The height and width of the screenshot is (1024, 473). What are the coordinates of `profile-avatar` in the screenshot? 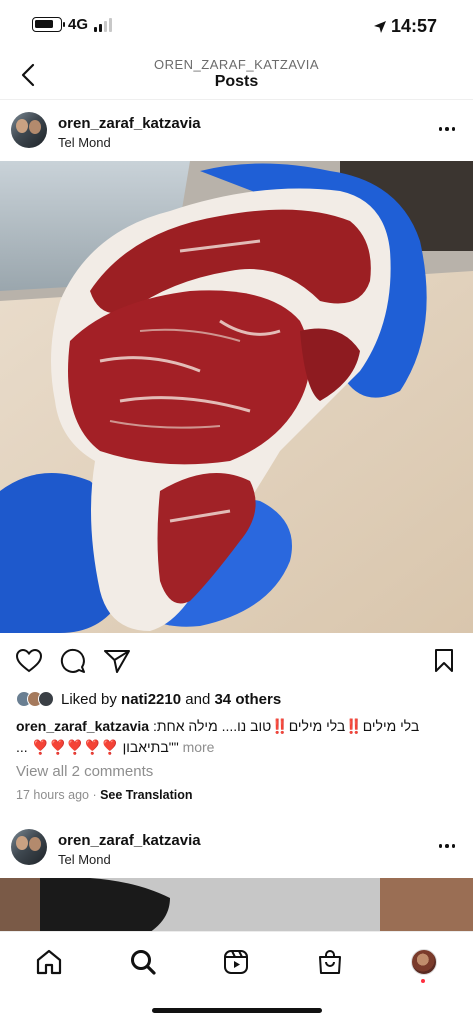 It's located at (424, 962).